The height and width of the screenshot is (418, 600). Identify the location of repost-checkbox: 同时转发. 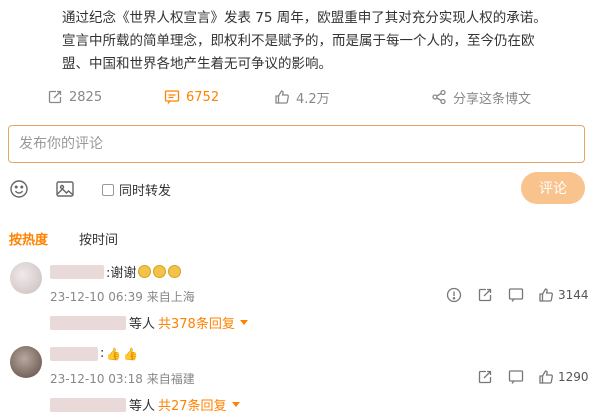
(136, 189).